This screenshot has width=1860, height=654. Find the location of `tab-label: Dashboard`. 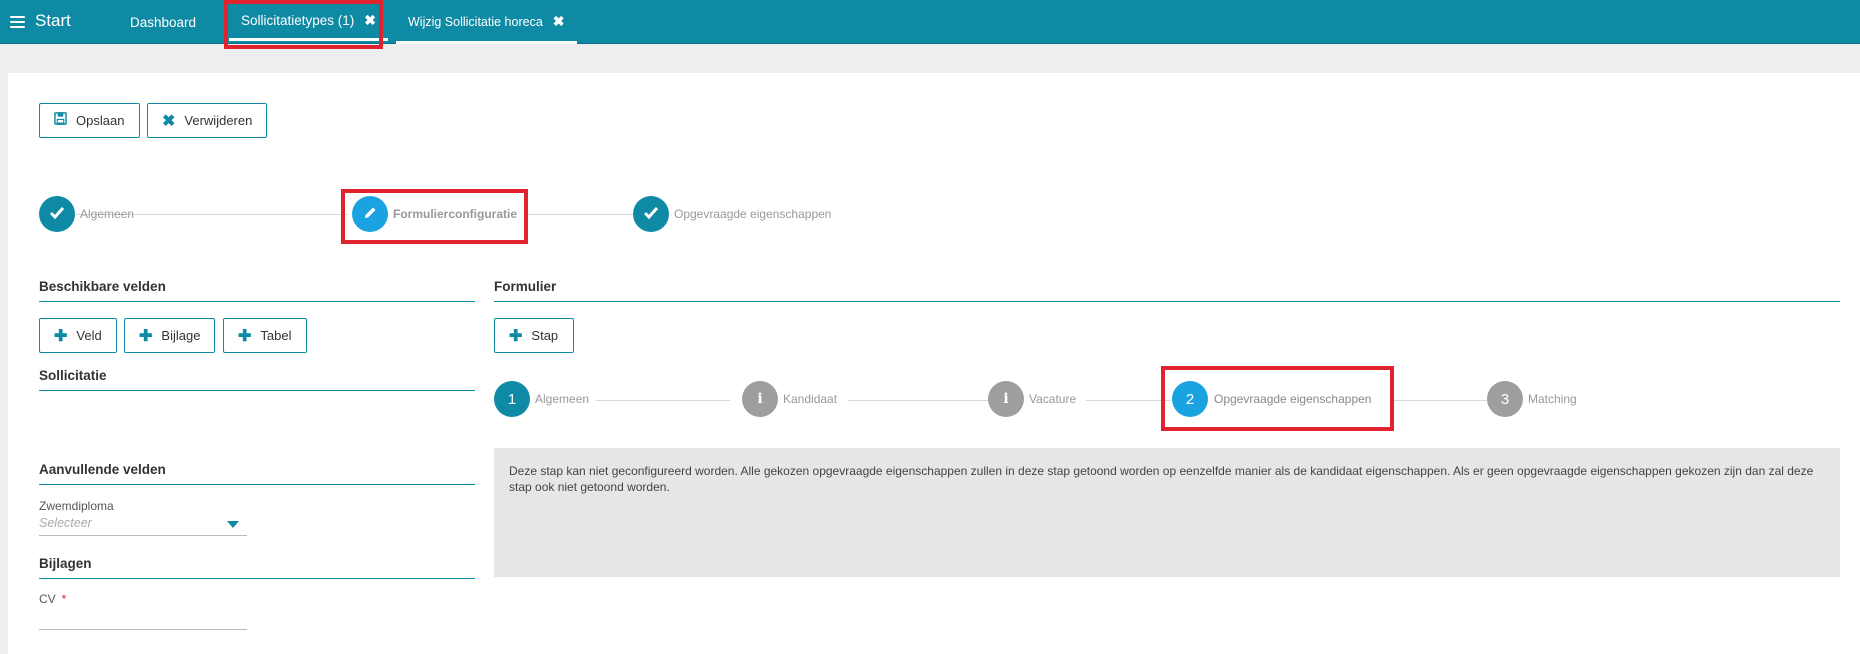

tab-label: Dashboard is located at coordinates (163, 22).